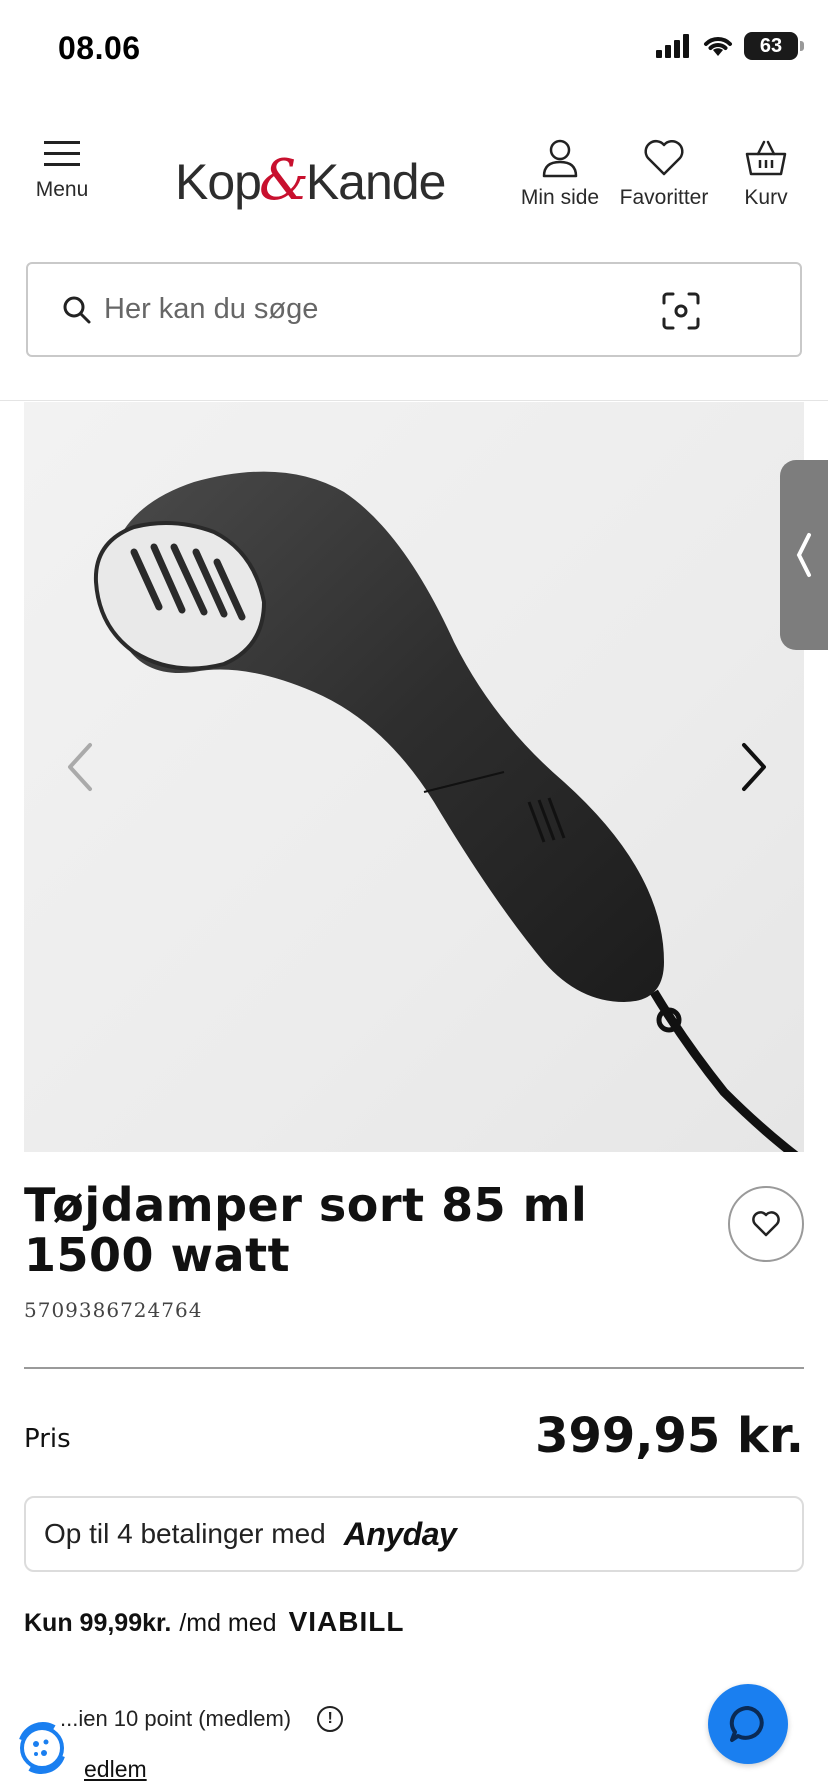  I want to click on basket-icon, so click(766, 158).